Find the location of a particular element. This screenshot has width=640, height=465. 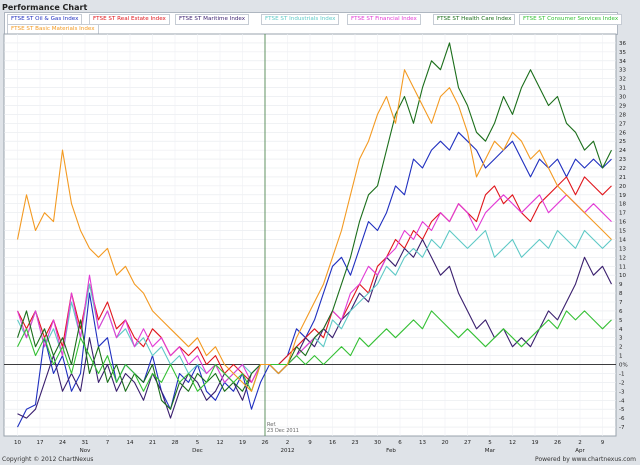

y-tick-label: 26 is located at coordinates (622, 133).